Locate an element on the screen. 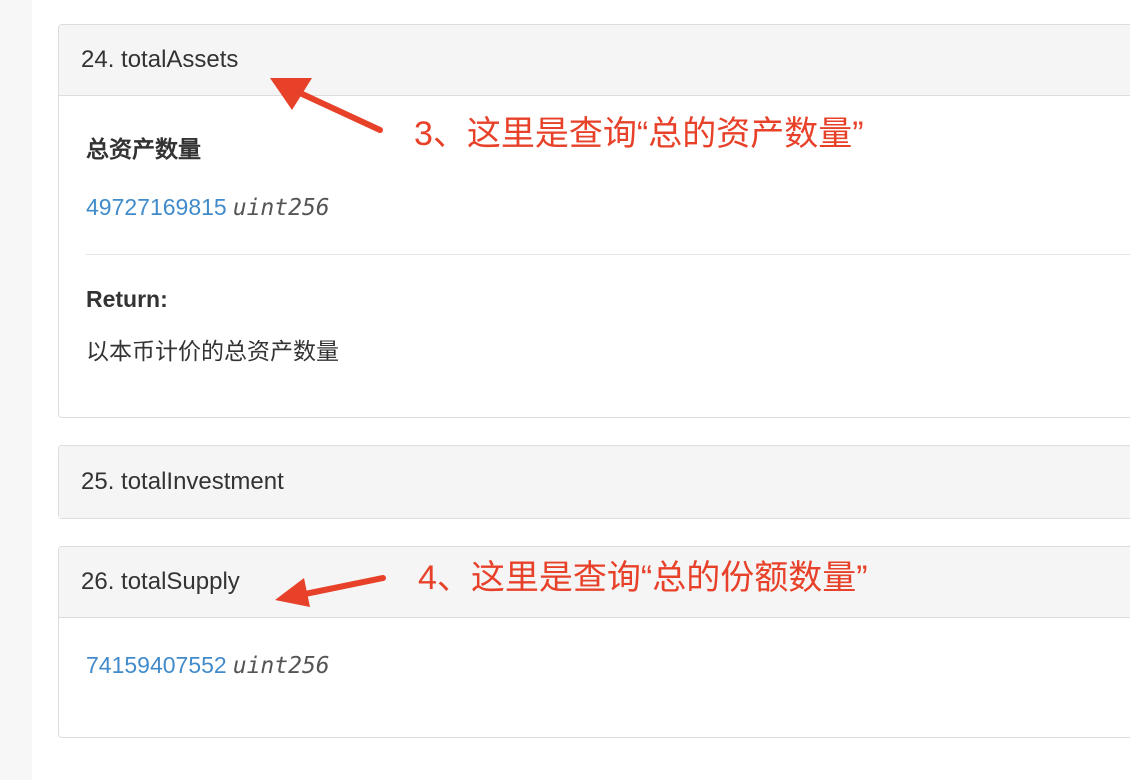 This screenshot has width=1130, height=780. heading-label: 24. totalAssets is located at coordinates (160, 59).